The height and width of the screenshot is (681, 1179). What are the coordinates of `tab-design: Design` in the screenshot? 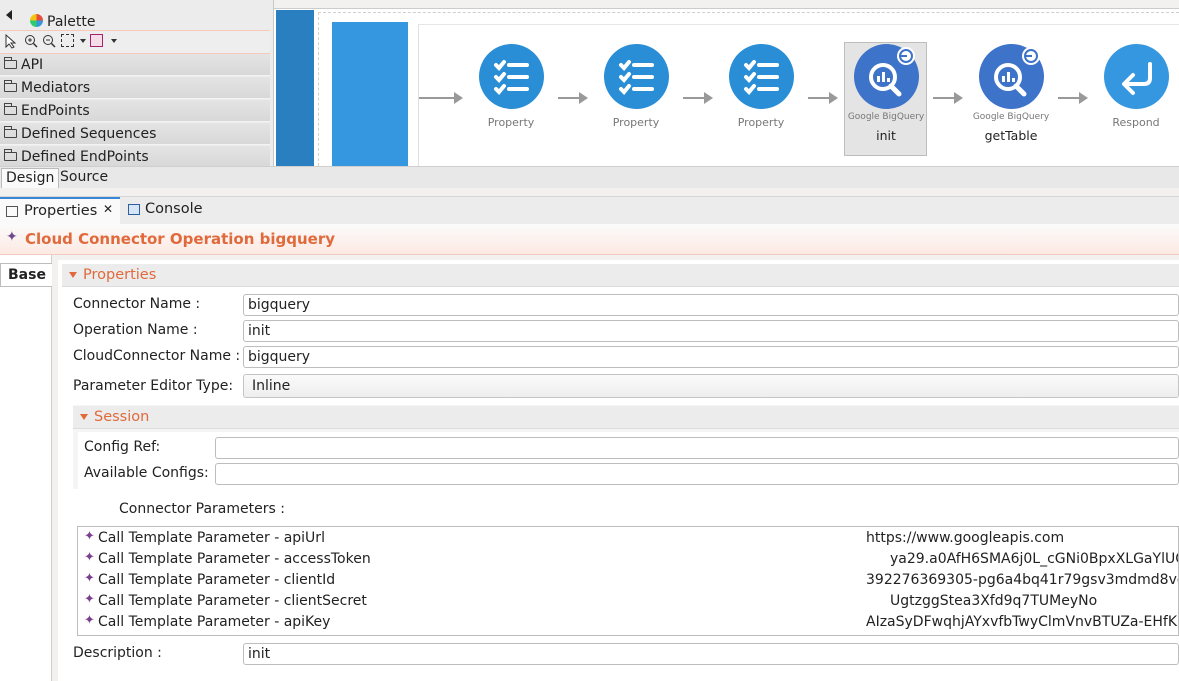 It's located at (30, 178).